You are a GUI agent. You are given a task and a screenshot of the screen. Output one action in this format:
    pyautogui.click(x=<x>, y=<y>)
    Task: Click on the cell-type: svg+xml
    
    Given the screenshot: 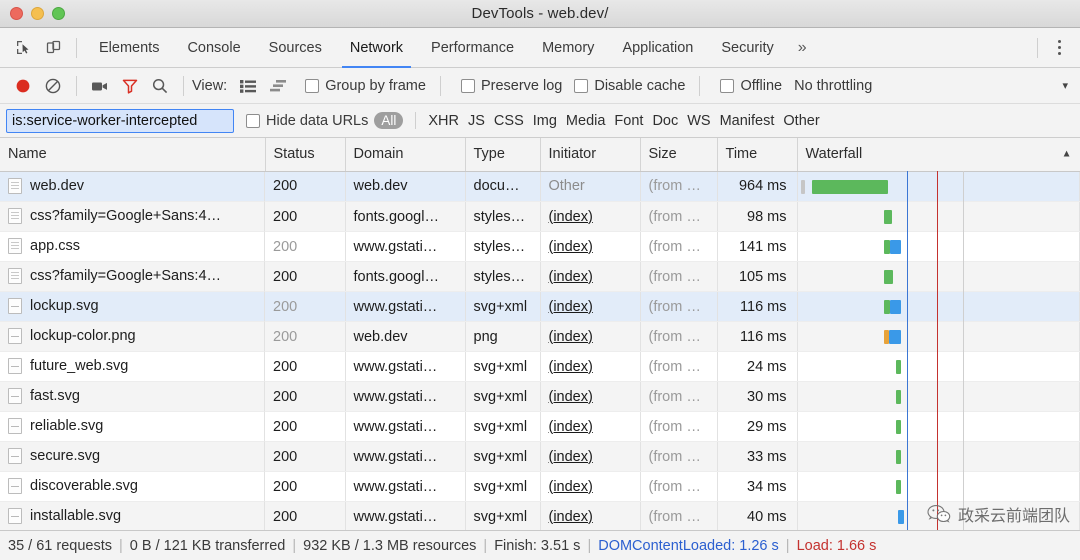 What is the action you would take?
    pyautogui.click(x=503, y=306)
    